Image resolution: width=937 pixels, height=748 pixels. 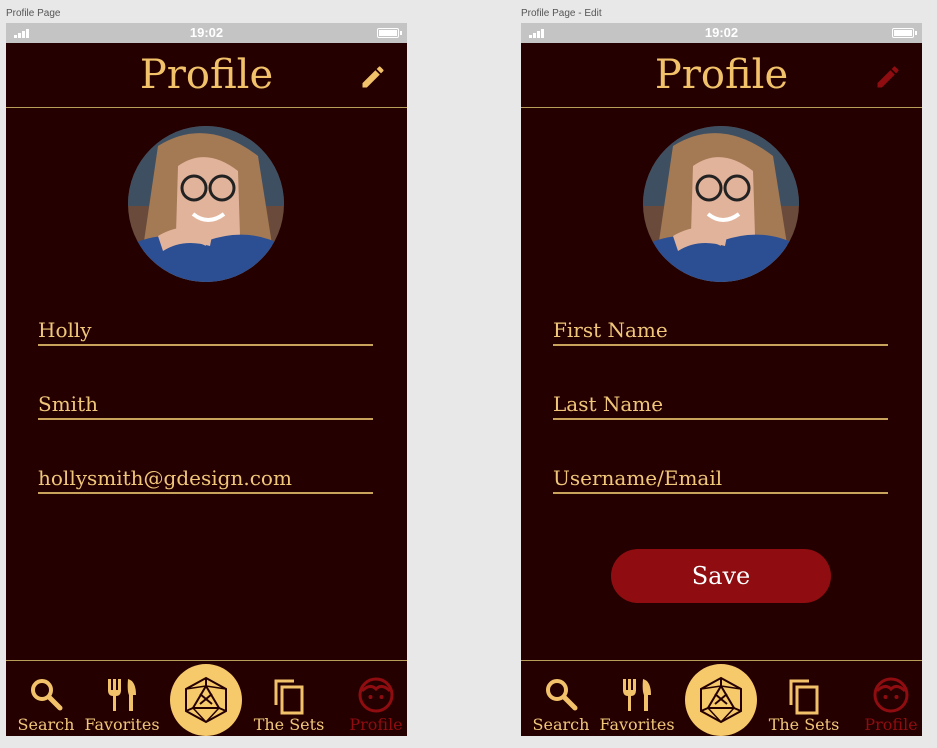 I want to click on first-name-field: Holly, so click(x=205, y=332).